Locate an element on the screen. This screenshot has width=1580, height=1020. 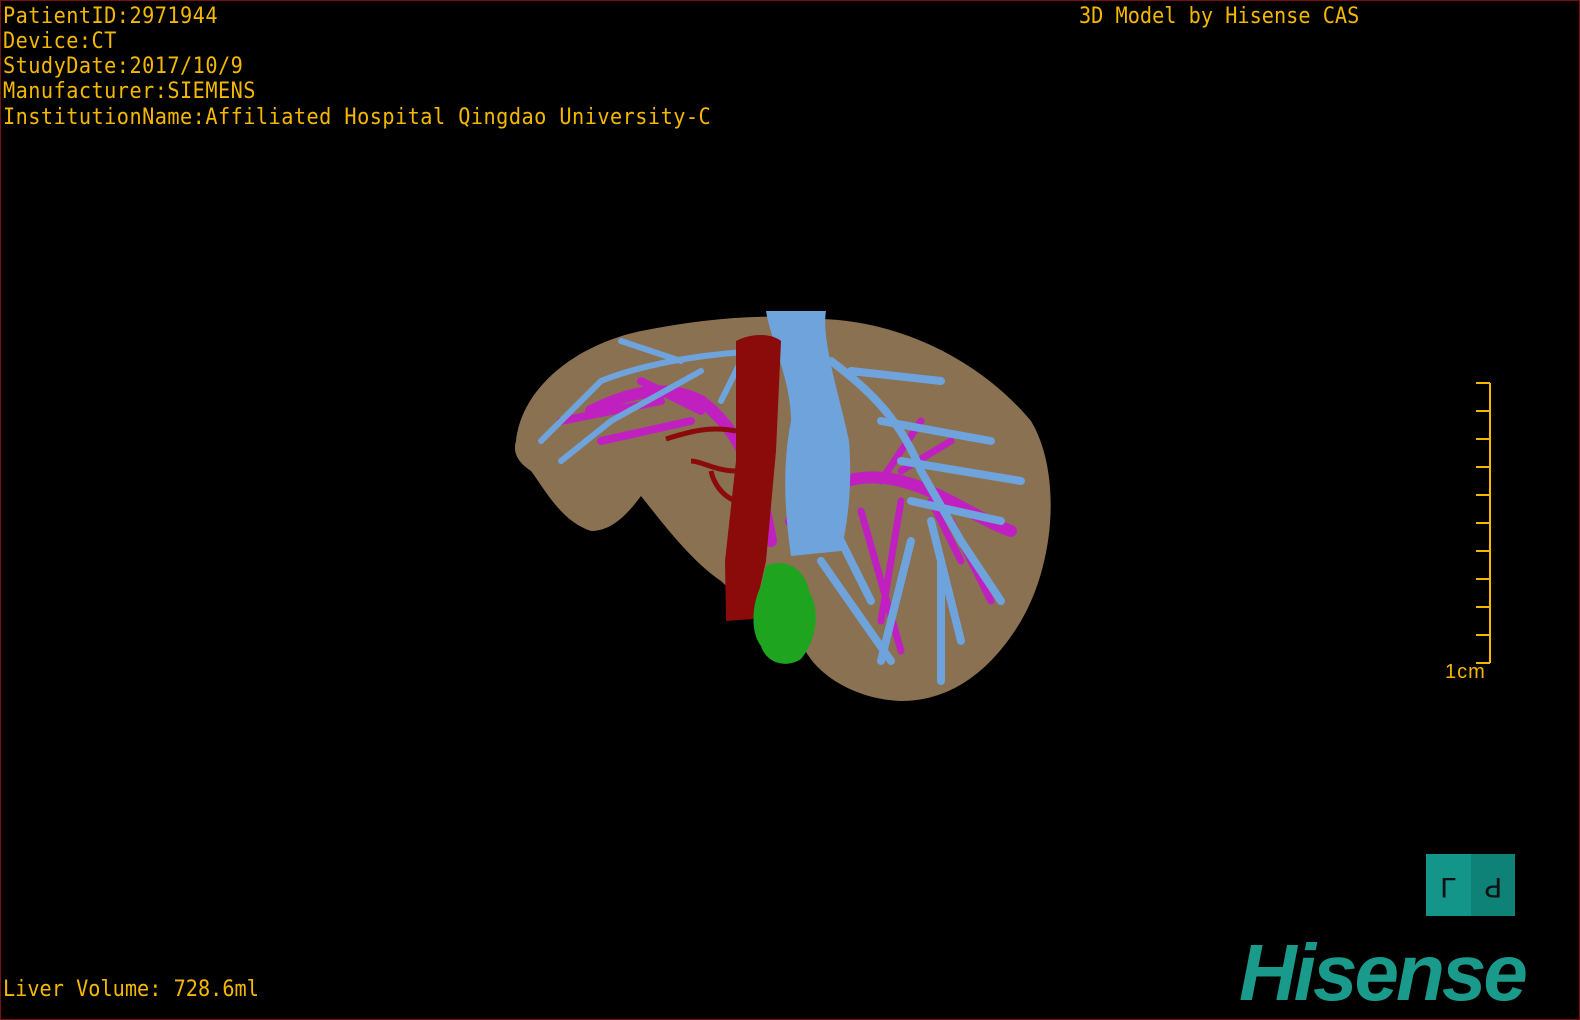
orientation-cube: L P is located at coordinates (1470, 885).